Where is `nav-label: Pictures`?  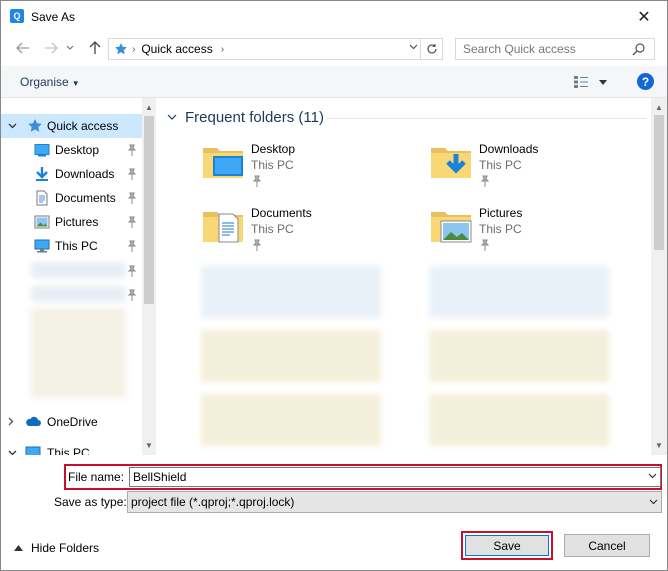 nav-label: Pictures is located at coordinates (77, 222).